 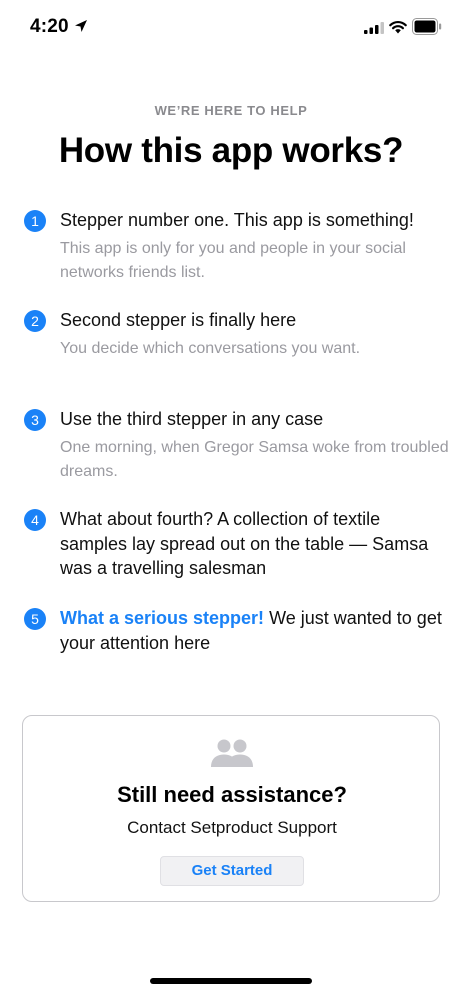 I want to click on battery-icon, so click(x=427, y=26).